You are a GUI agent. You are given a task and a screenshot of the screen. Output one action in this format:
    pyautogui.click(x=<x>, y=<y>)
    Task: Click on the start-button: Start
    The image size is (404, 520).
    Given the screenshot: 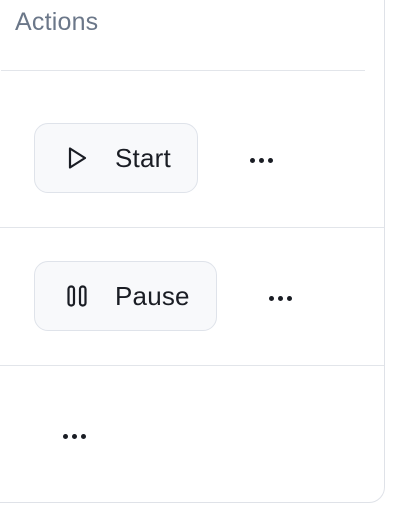 What is the action you would take?
    pyautogui.click(x=116, y=158)
    